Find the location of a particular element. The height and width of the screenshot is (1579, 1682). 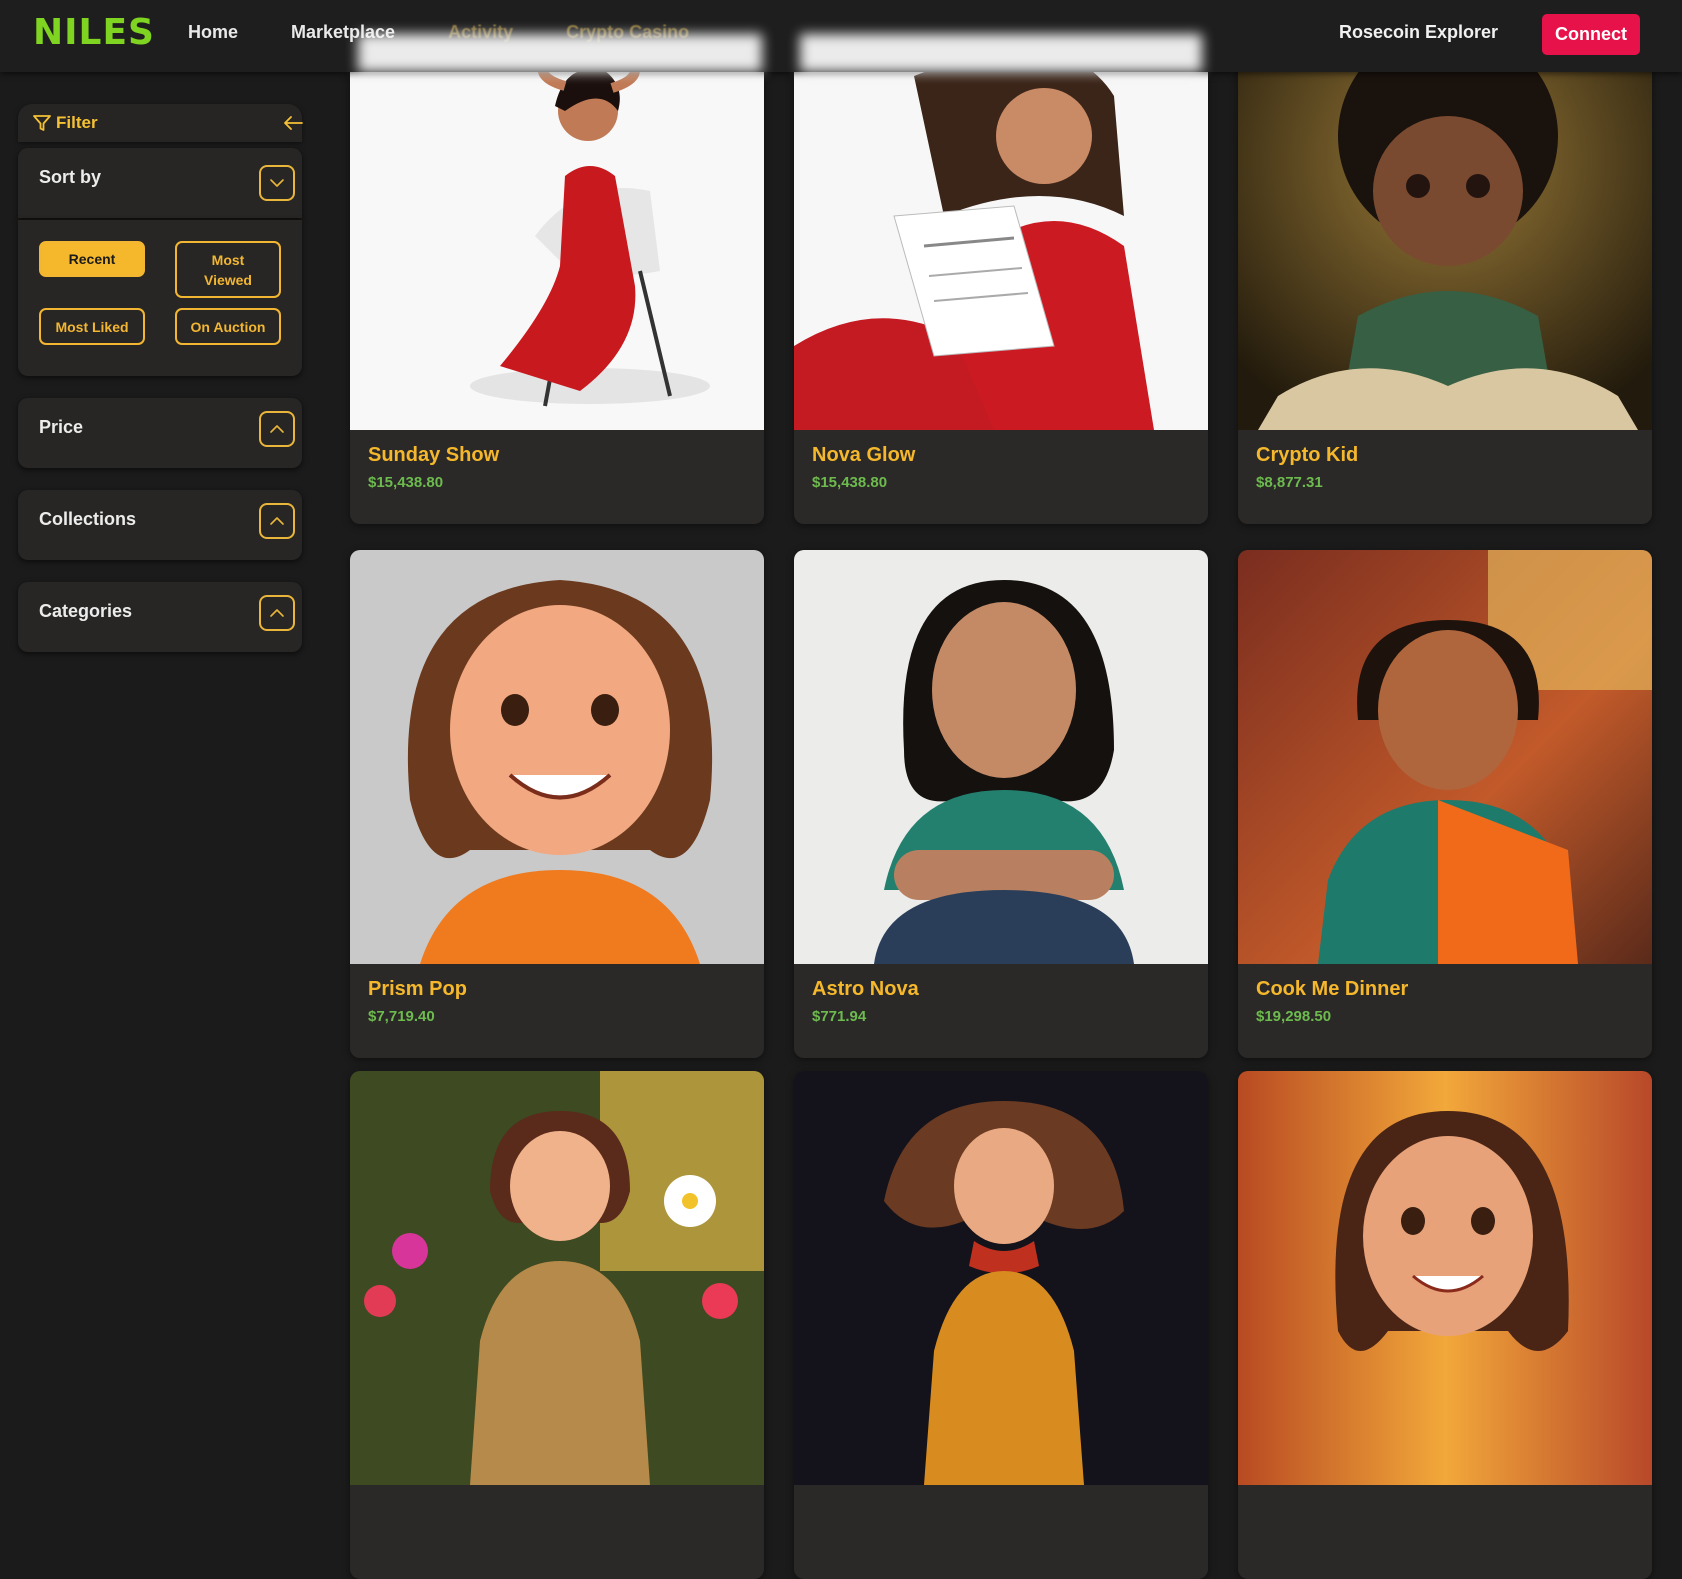

filter-label: Filter is located at coordinates (77, 122).